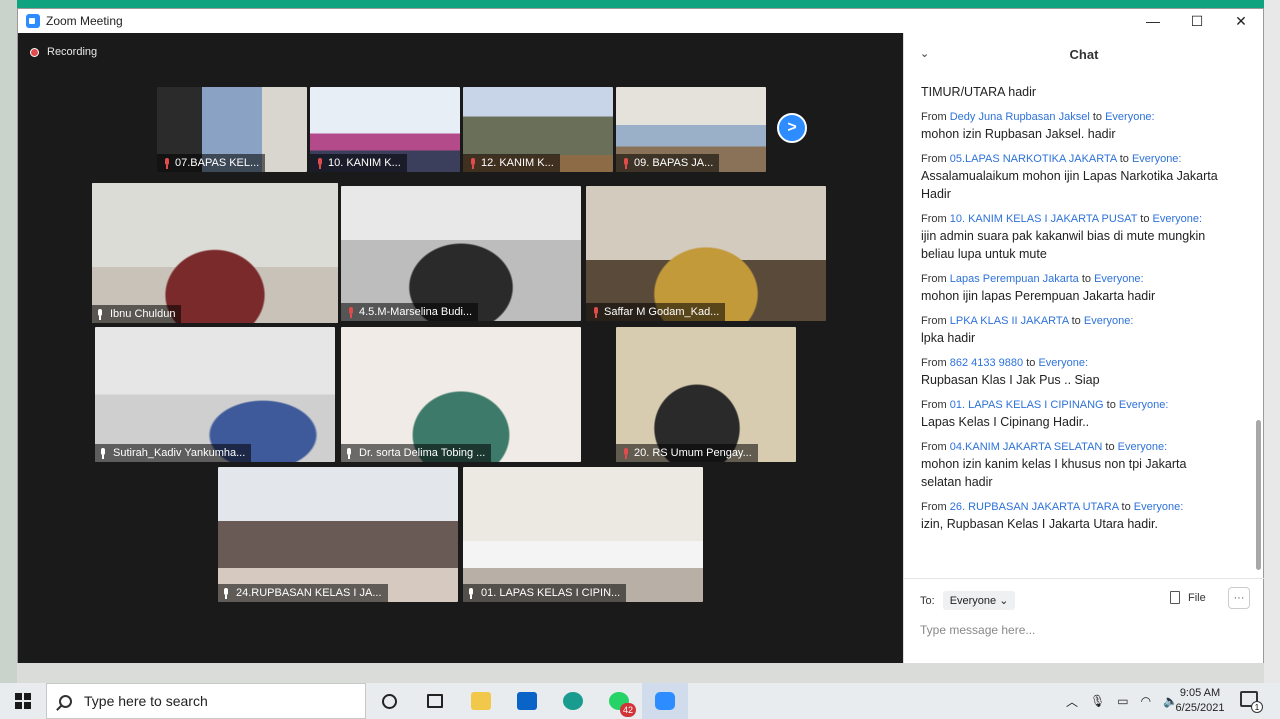  What do you see at coordinates (573, 701) in the screenshot?
I see `edge-browser-icon` at bounding box center [573, 701].